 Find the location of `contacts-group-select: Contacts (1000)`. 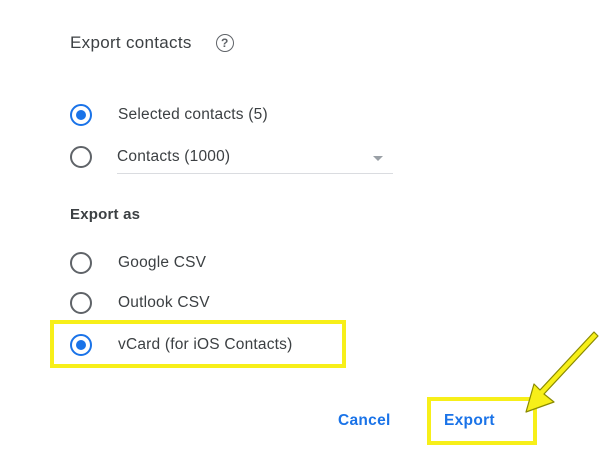

contacts-group-select: Contacts (1000) is located at coordinates (255, 157).